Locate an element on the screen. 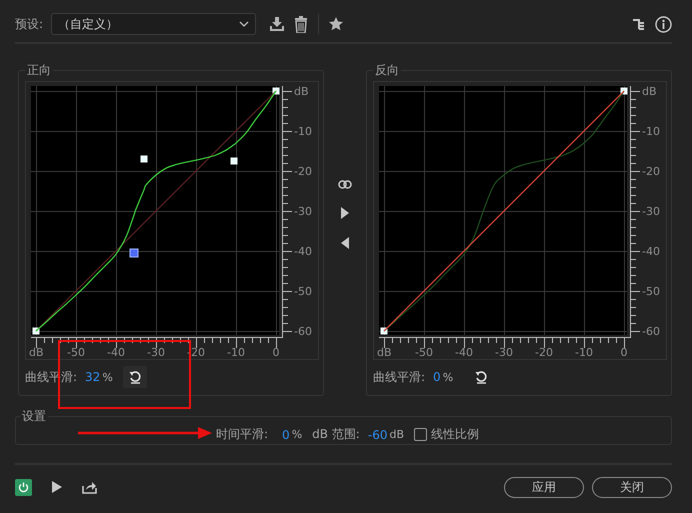 Image resolution: width=692 pixels, height=513 pixels. time-smoothing-label: 时间平滑: is located at coordinates (242, 434).